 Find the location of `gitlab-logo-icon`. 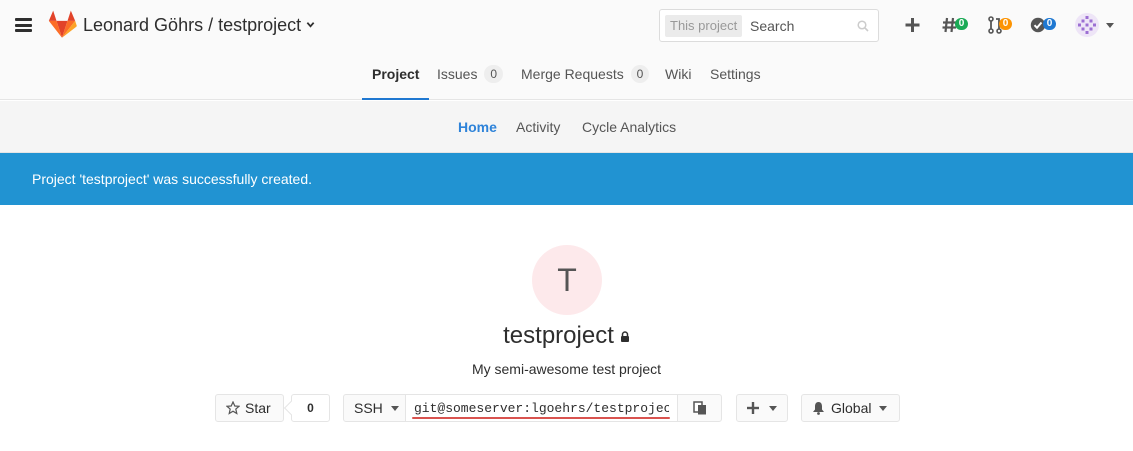

gitlab-logo-icon is located at coordinates (62, 24).